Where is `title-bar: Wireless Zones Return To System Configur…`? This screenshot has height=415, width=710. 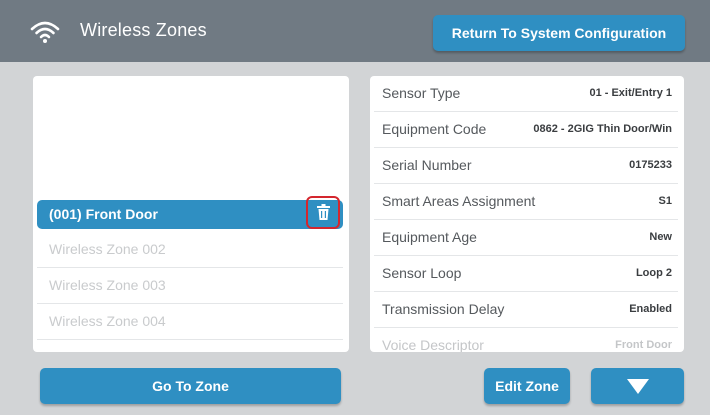 title-bar: Wireless Zones Return To System Configur… is located at coordinates (355, 31).